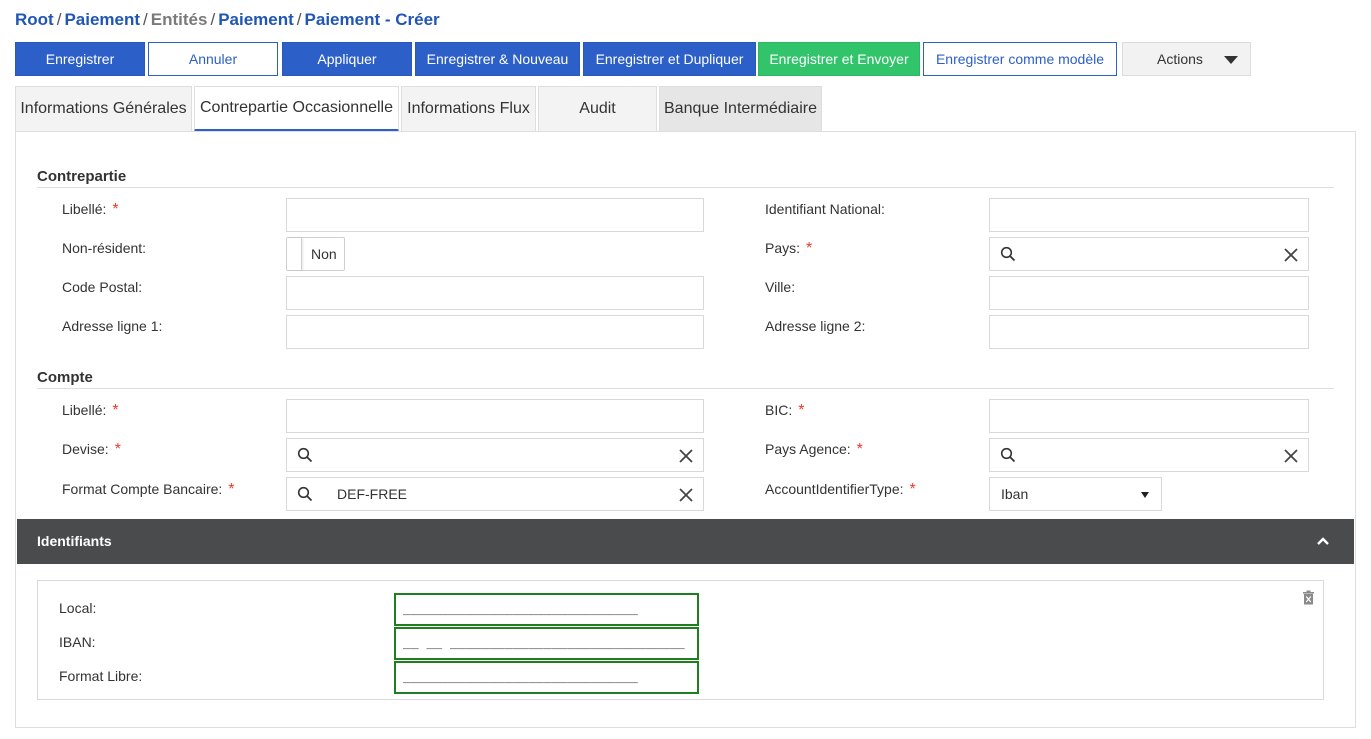 This screenshot has height=739, width=1371. I want to click on actions-dropdown: Actions, so click(1186, 59).